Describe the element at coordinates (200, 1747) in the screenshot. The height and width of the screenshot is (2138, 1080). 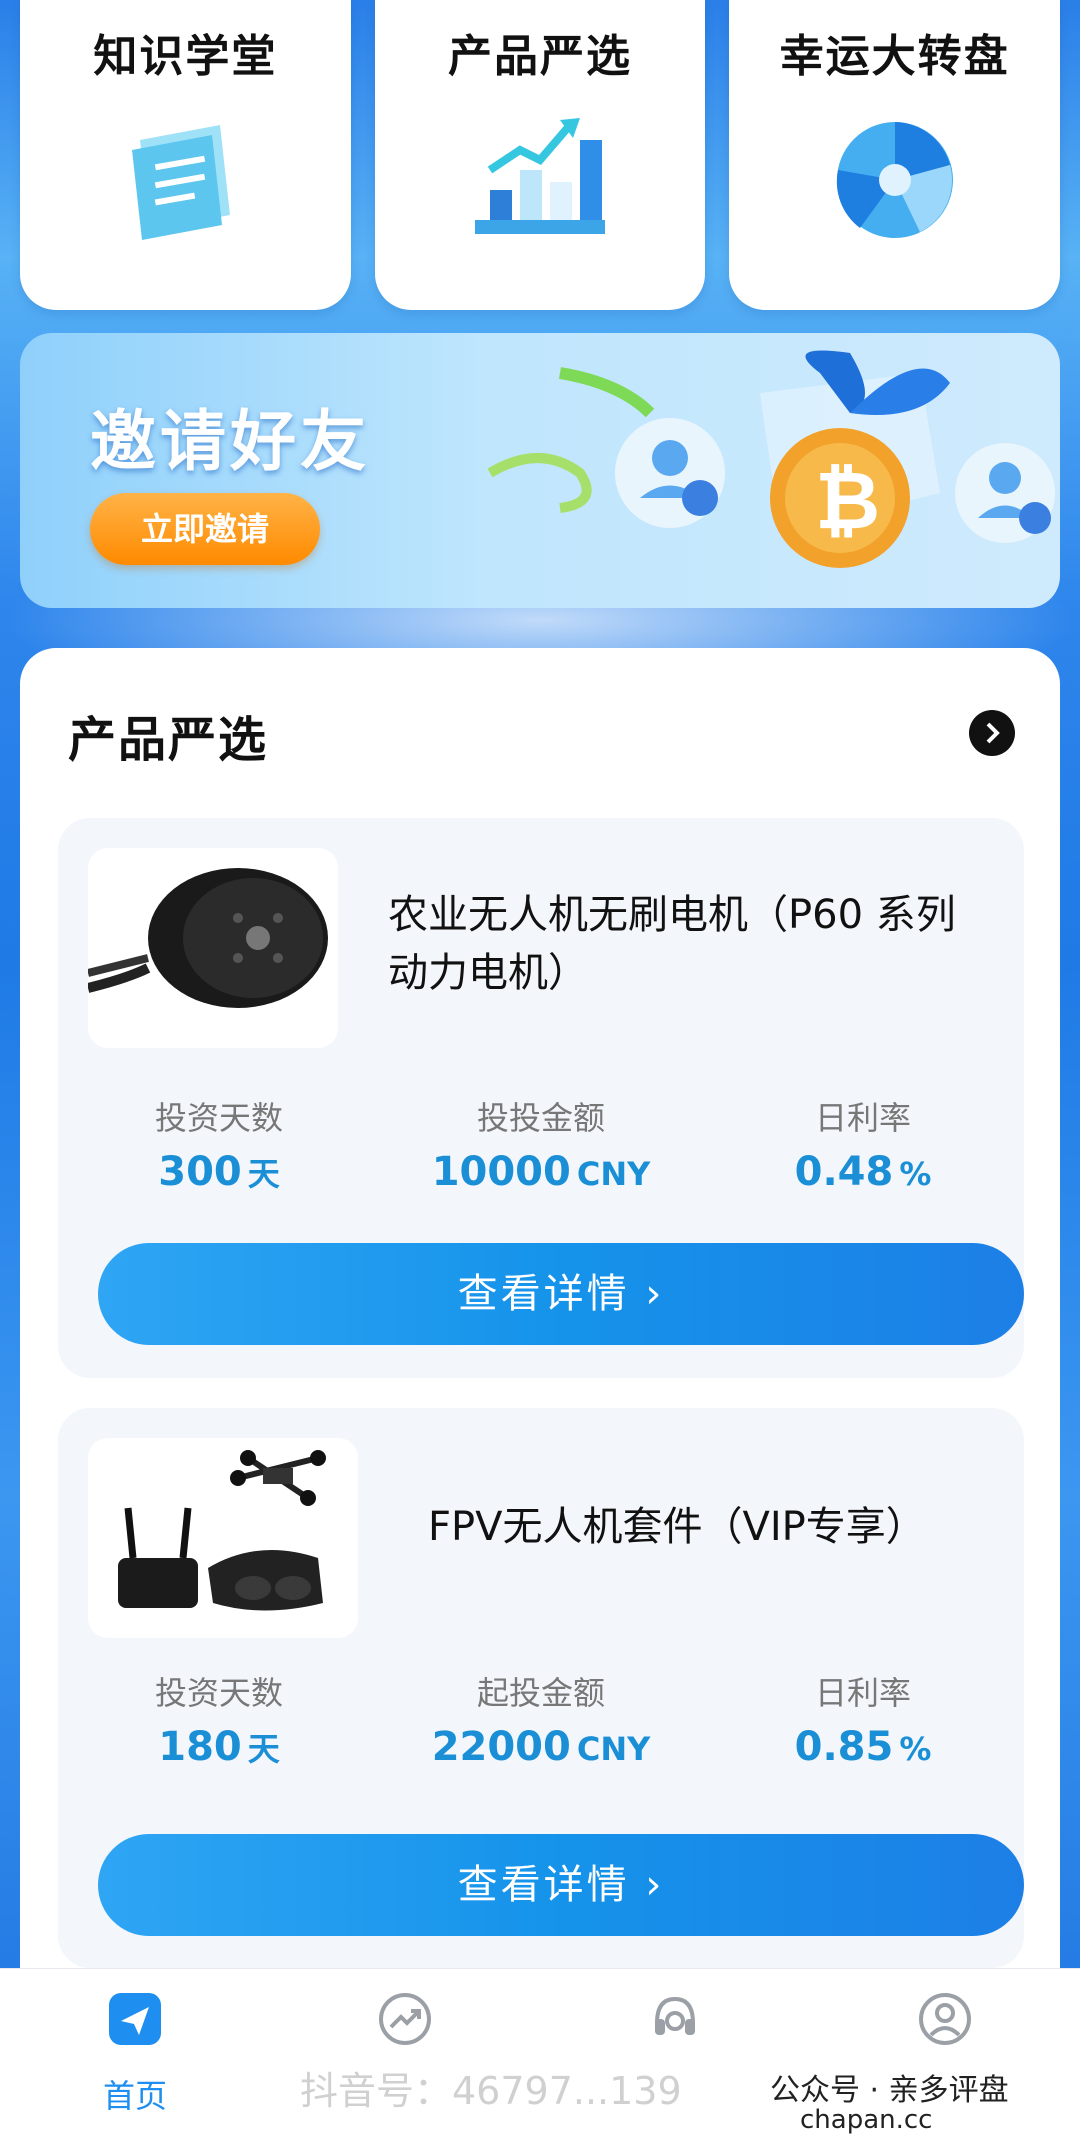
I see `stat-value: 180` at that location.